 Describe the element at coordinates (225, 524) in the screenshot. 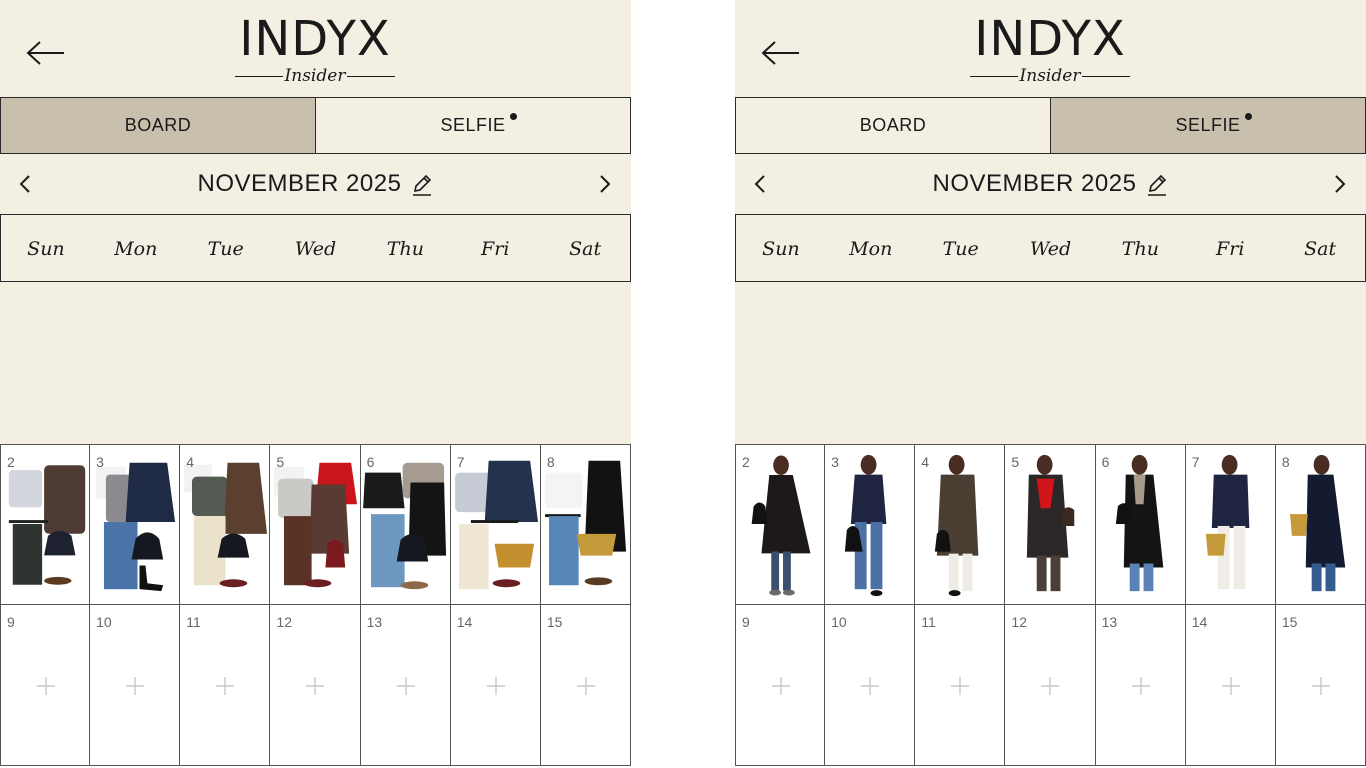

I see `day-cell-outfit: 4` at that location.